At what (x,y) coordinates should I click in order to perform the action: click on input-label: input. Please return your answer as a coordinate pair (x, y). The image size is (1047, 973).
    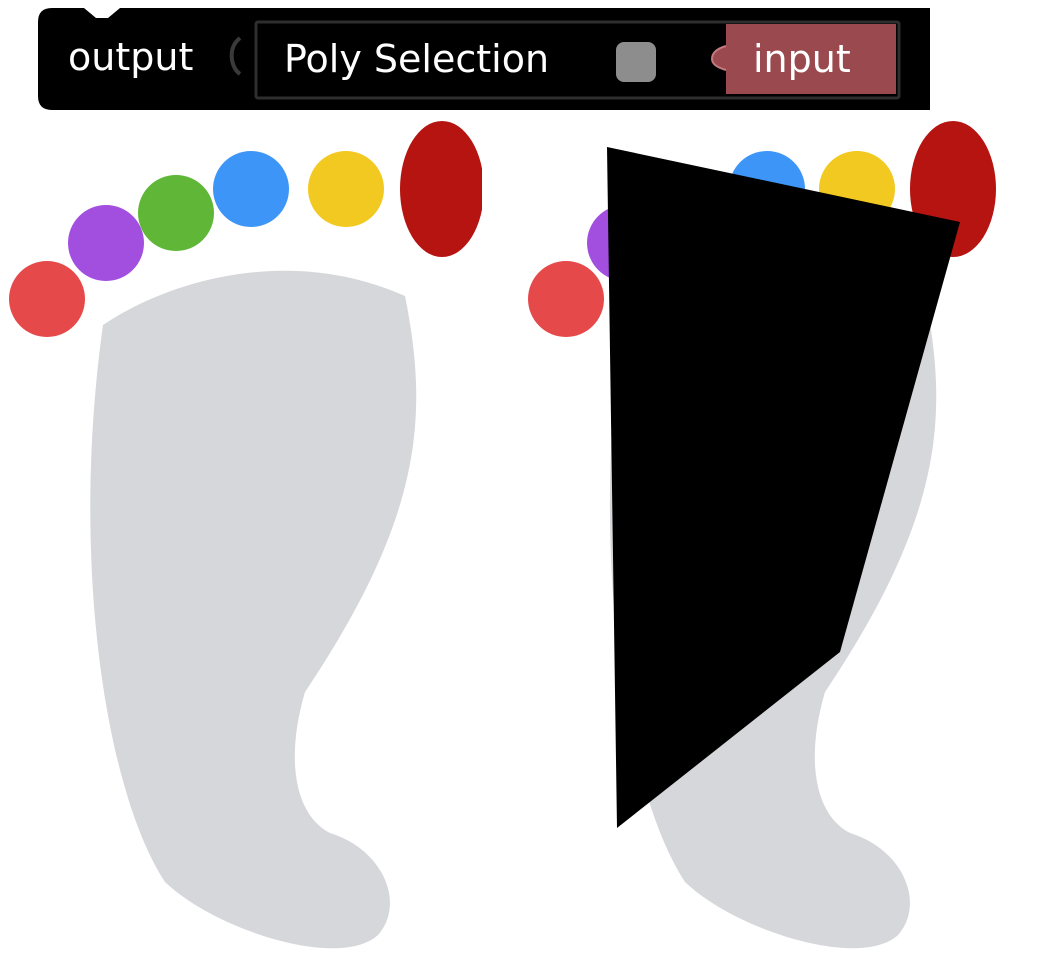
    Looking at the image, I should click on (802, 59).